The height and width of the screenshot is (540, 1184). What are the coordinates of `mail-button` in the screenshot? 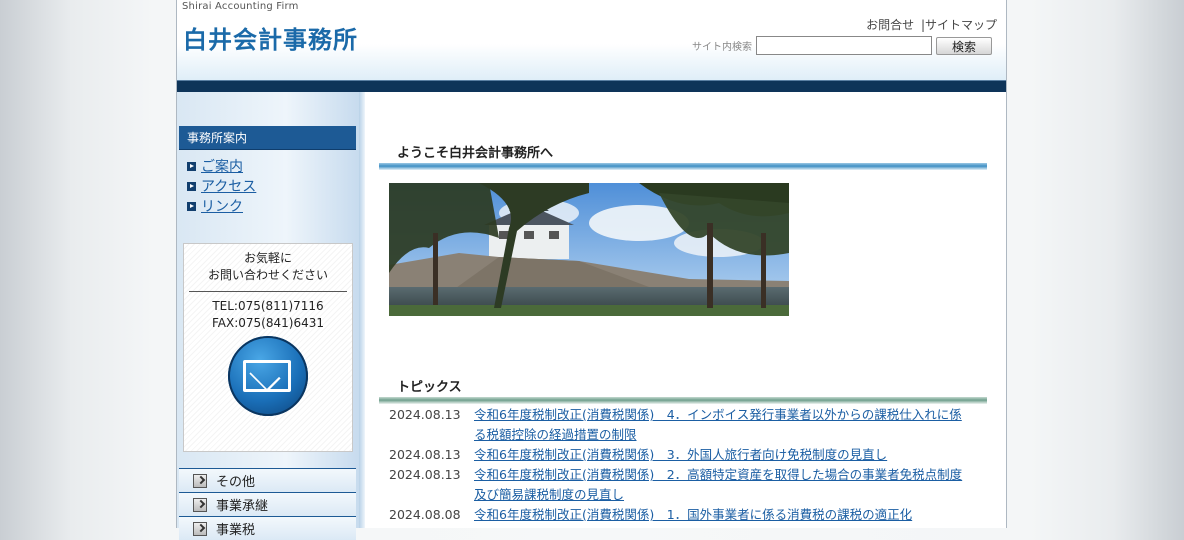 It's located at (268, 376).